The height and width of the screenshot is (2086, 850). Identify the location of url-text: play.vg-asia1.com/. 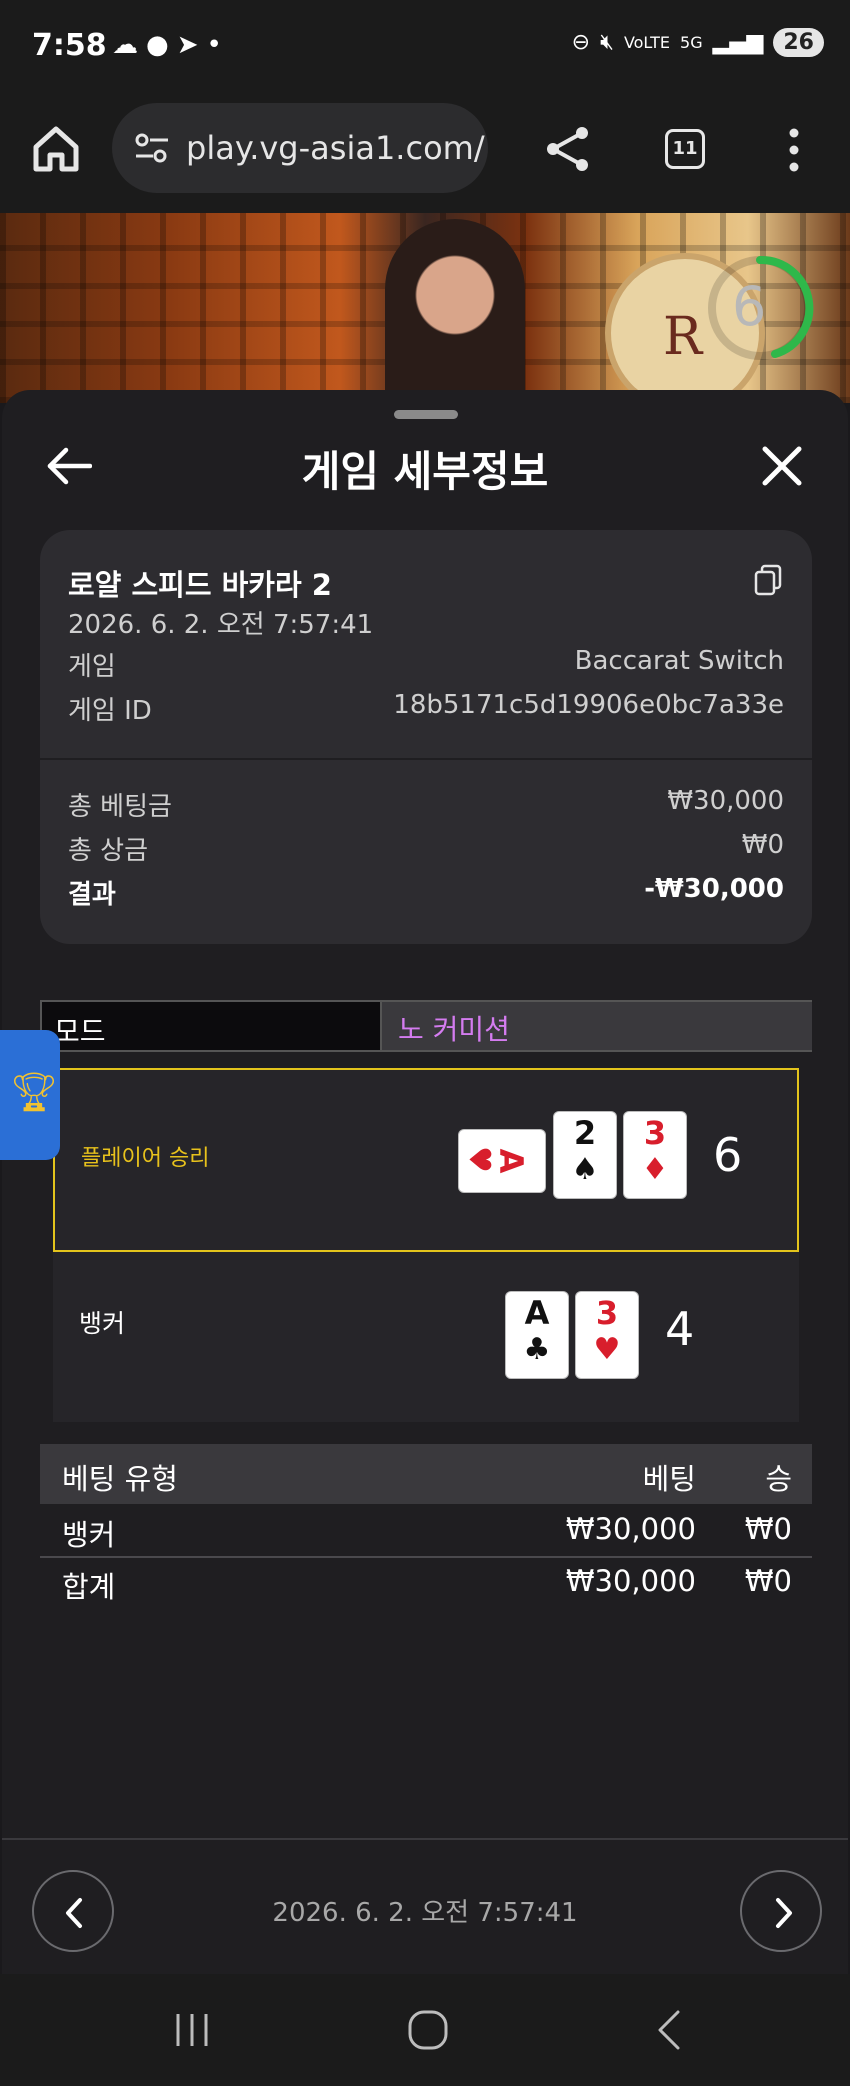
(335, 148).